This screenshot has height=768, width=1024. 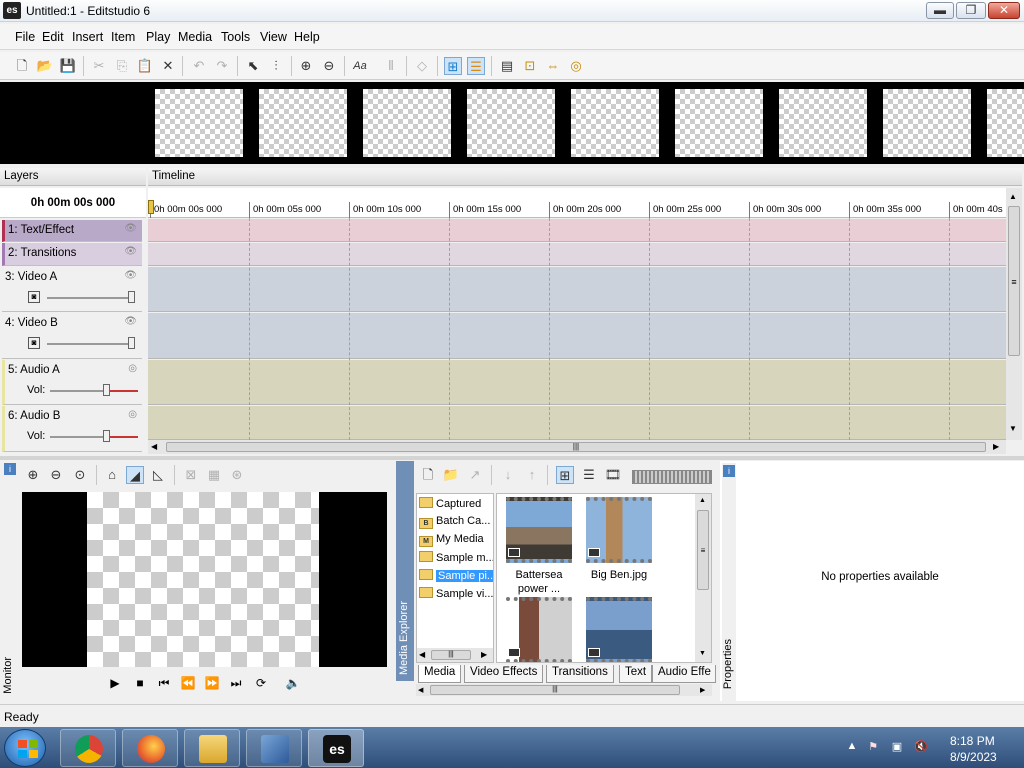 I want to click on open-folder-icon: 📂, so click(x=45, y=66).